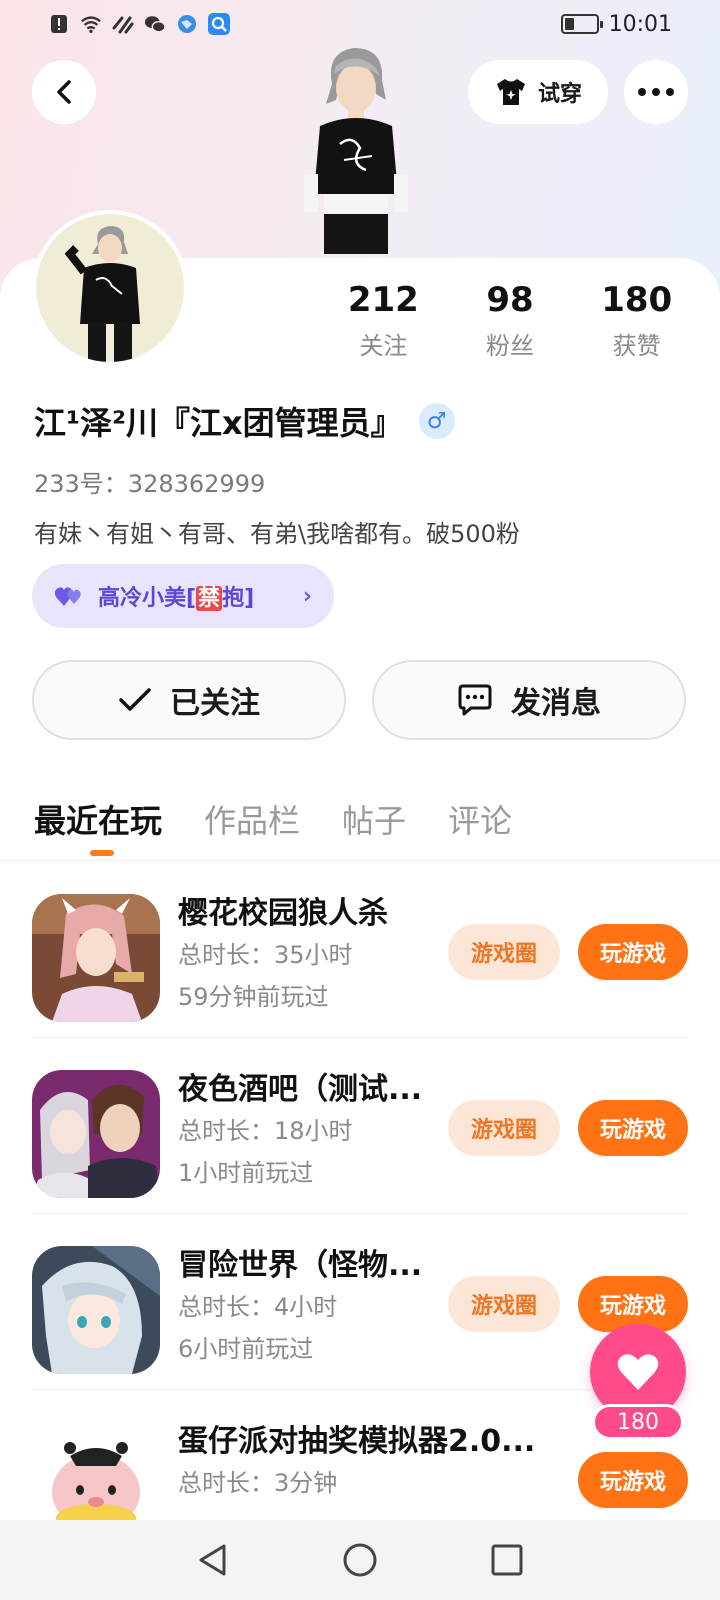 The width and height of the screenshot is (720, 1600). What do you see at coordinates (475, 700) in the screenshot?
I see `chat-bubble-icon` at bounding box center [475, 700].